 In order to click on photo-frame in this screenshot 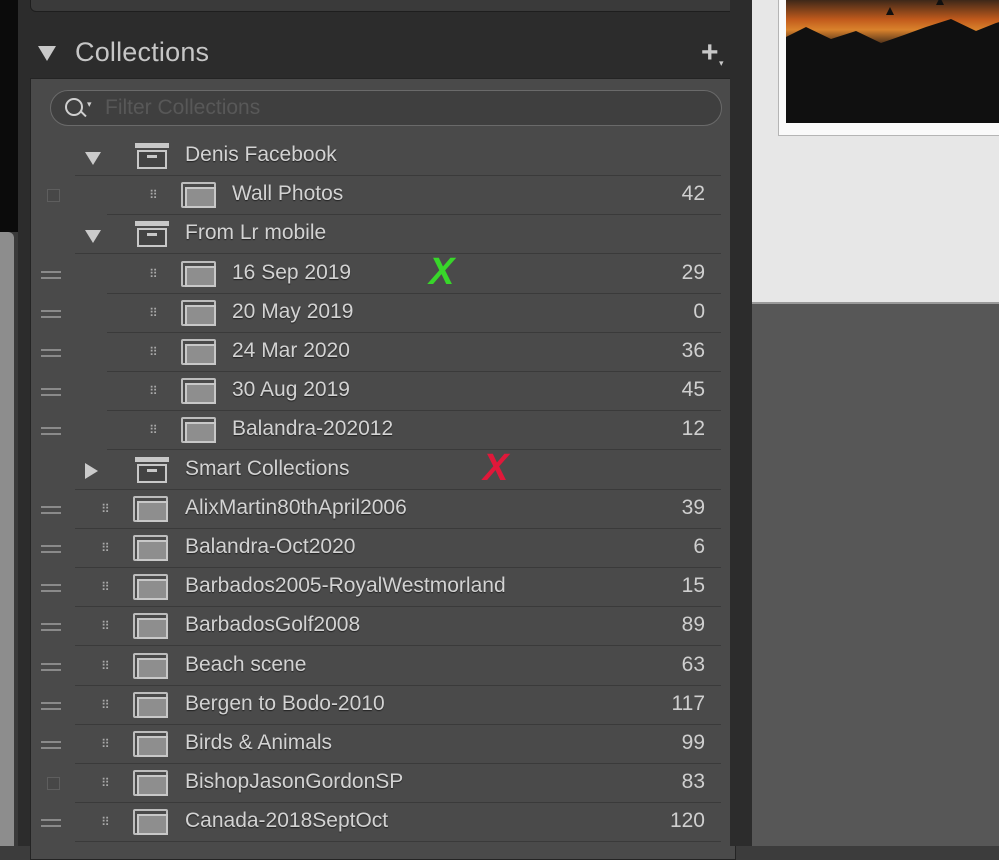, I will do `click(888, 68)`.